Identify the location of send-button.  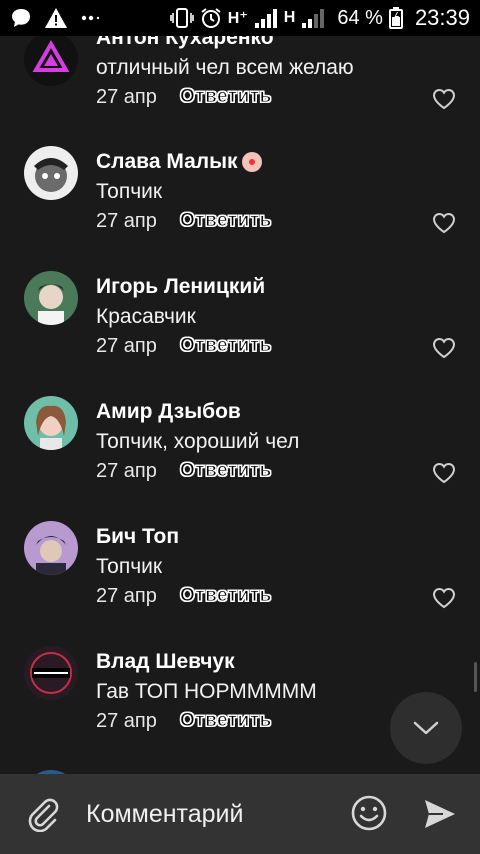
(440, 814).